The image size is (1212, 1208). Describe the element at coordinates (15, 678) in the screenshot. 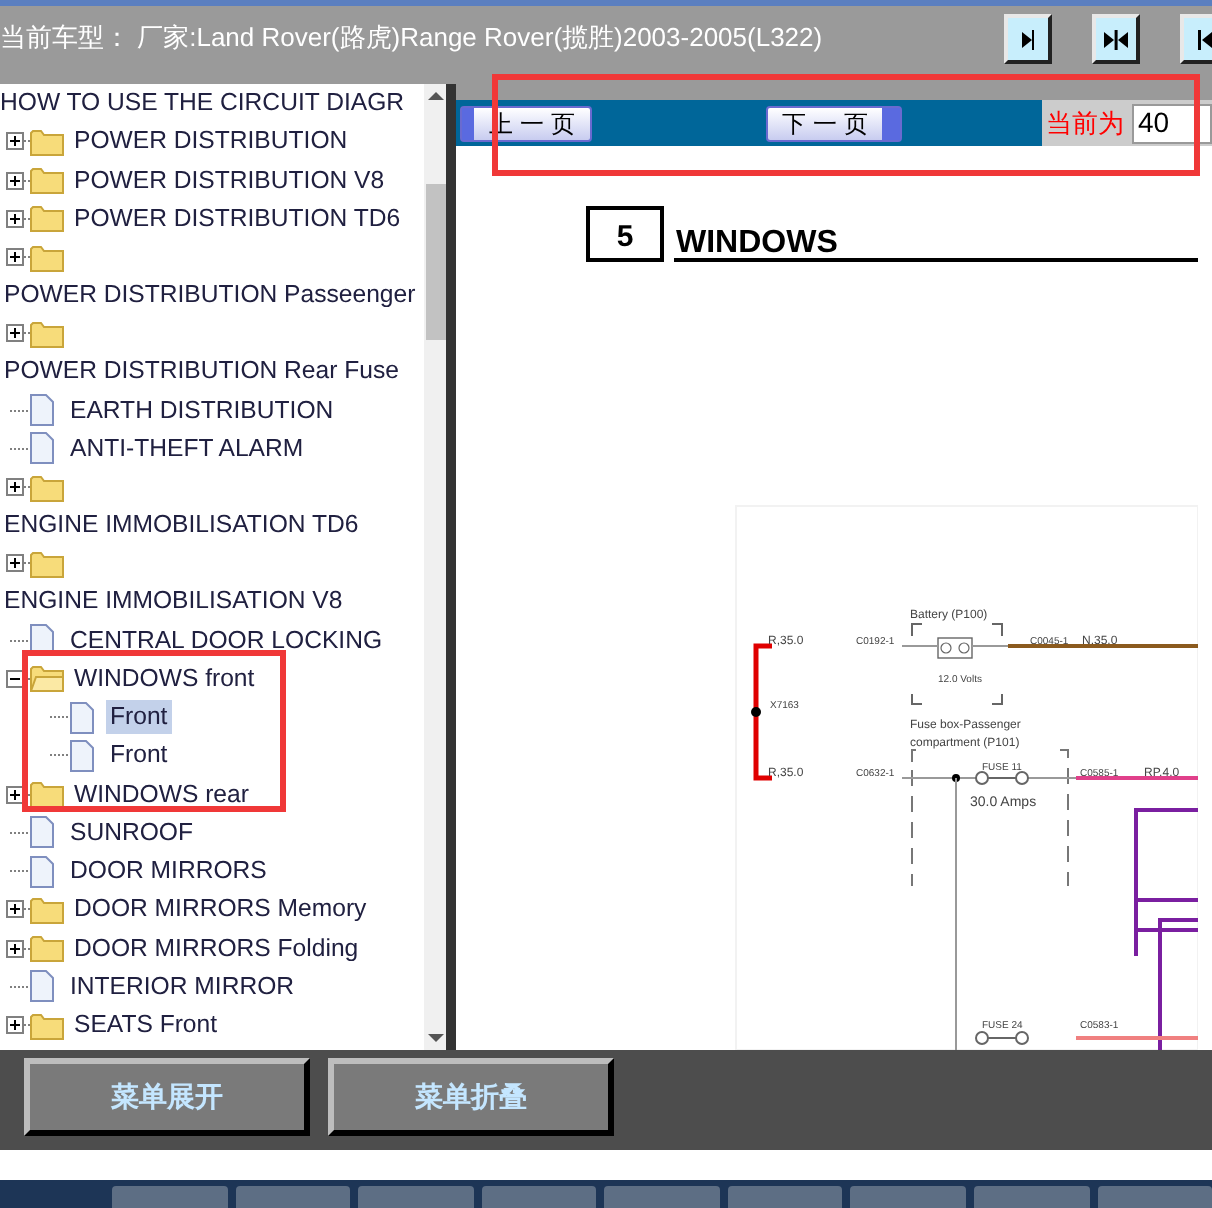

I see `minus-box-icon` at that location.